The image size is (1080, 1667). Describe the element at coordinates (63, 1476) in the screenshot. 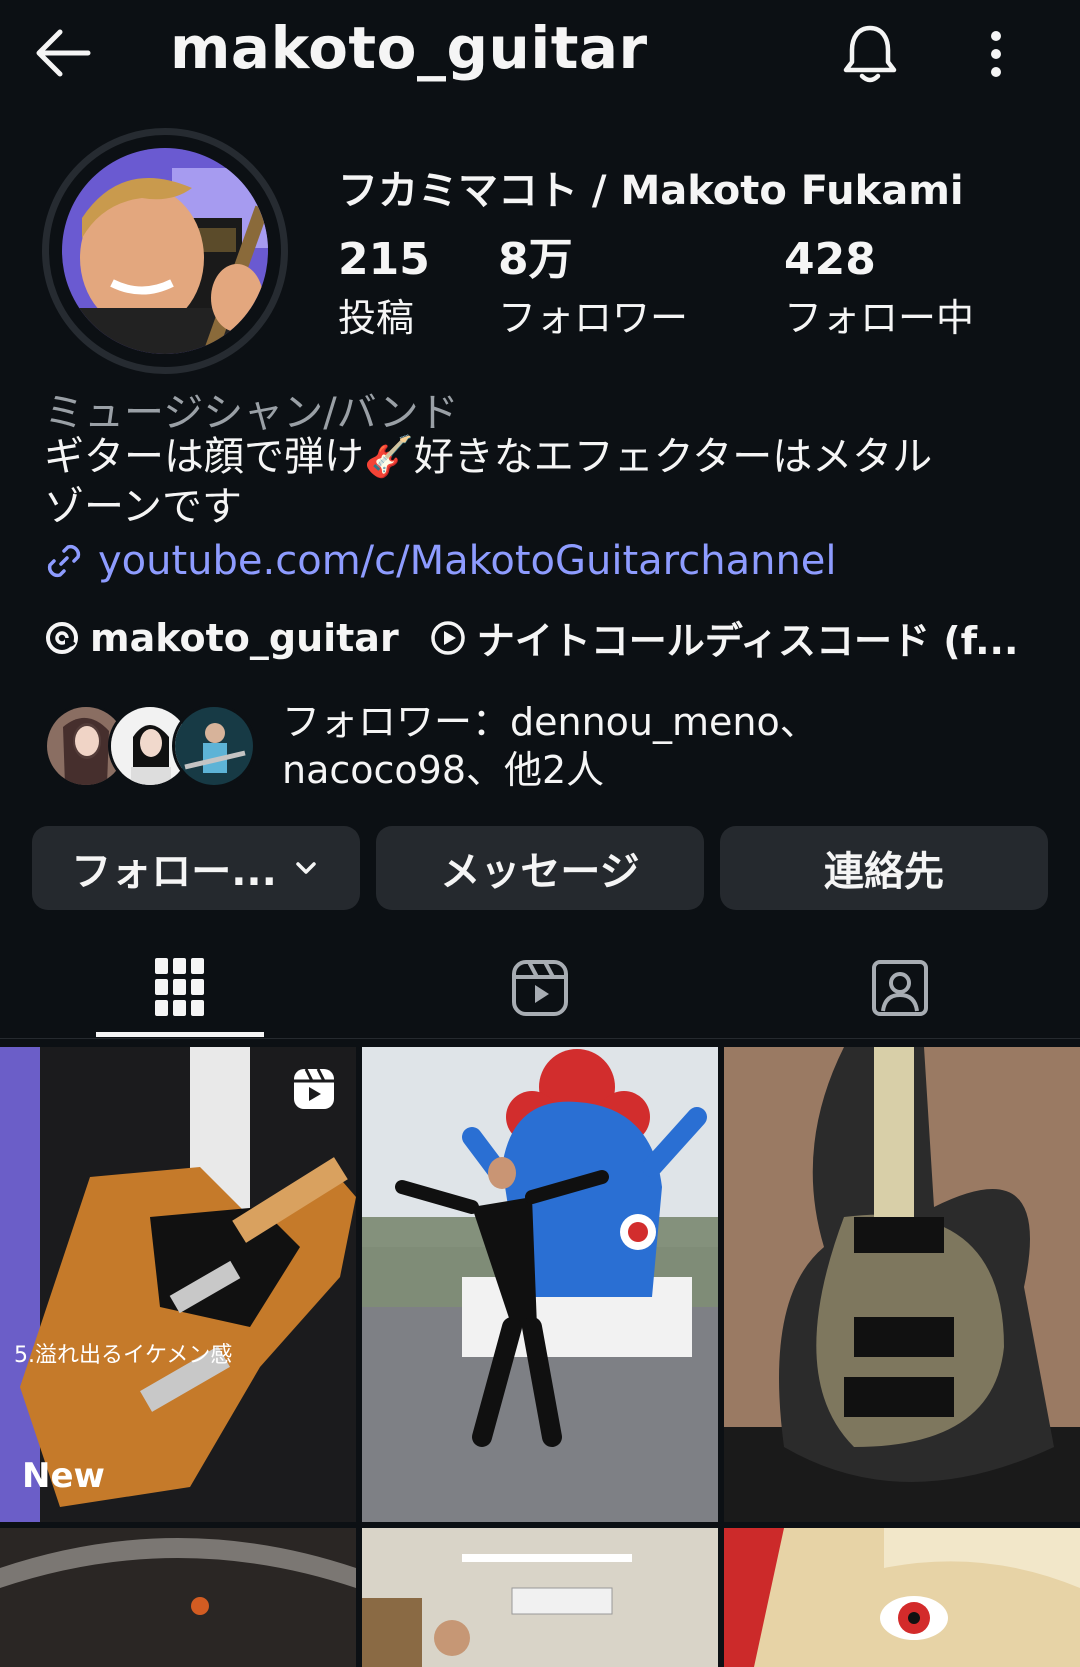

I see `post-1-new-badge: New` at that location.